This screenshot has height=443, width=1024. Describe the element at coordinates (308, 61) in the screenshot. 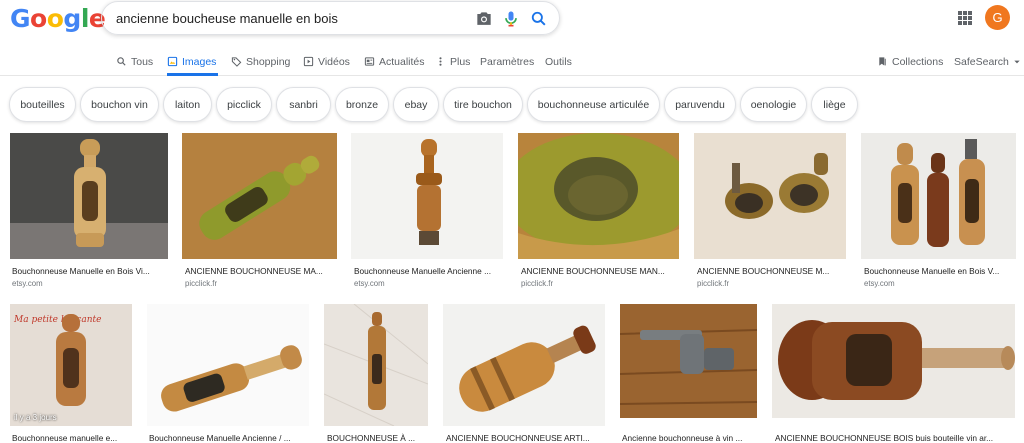

I see `play-icon` at that location.